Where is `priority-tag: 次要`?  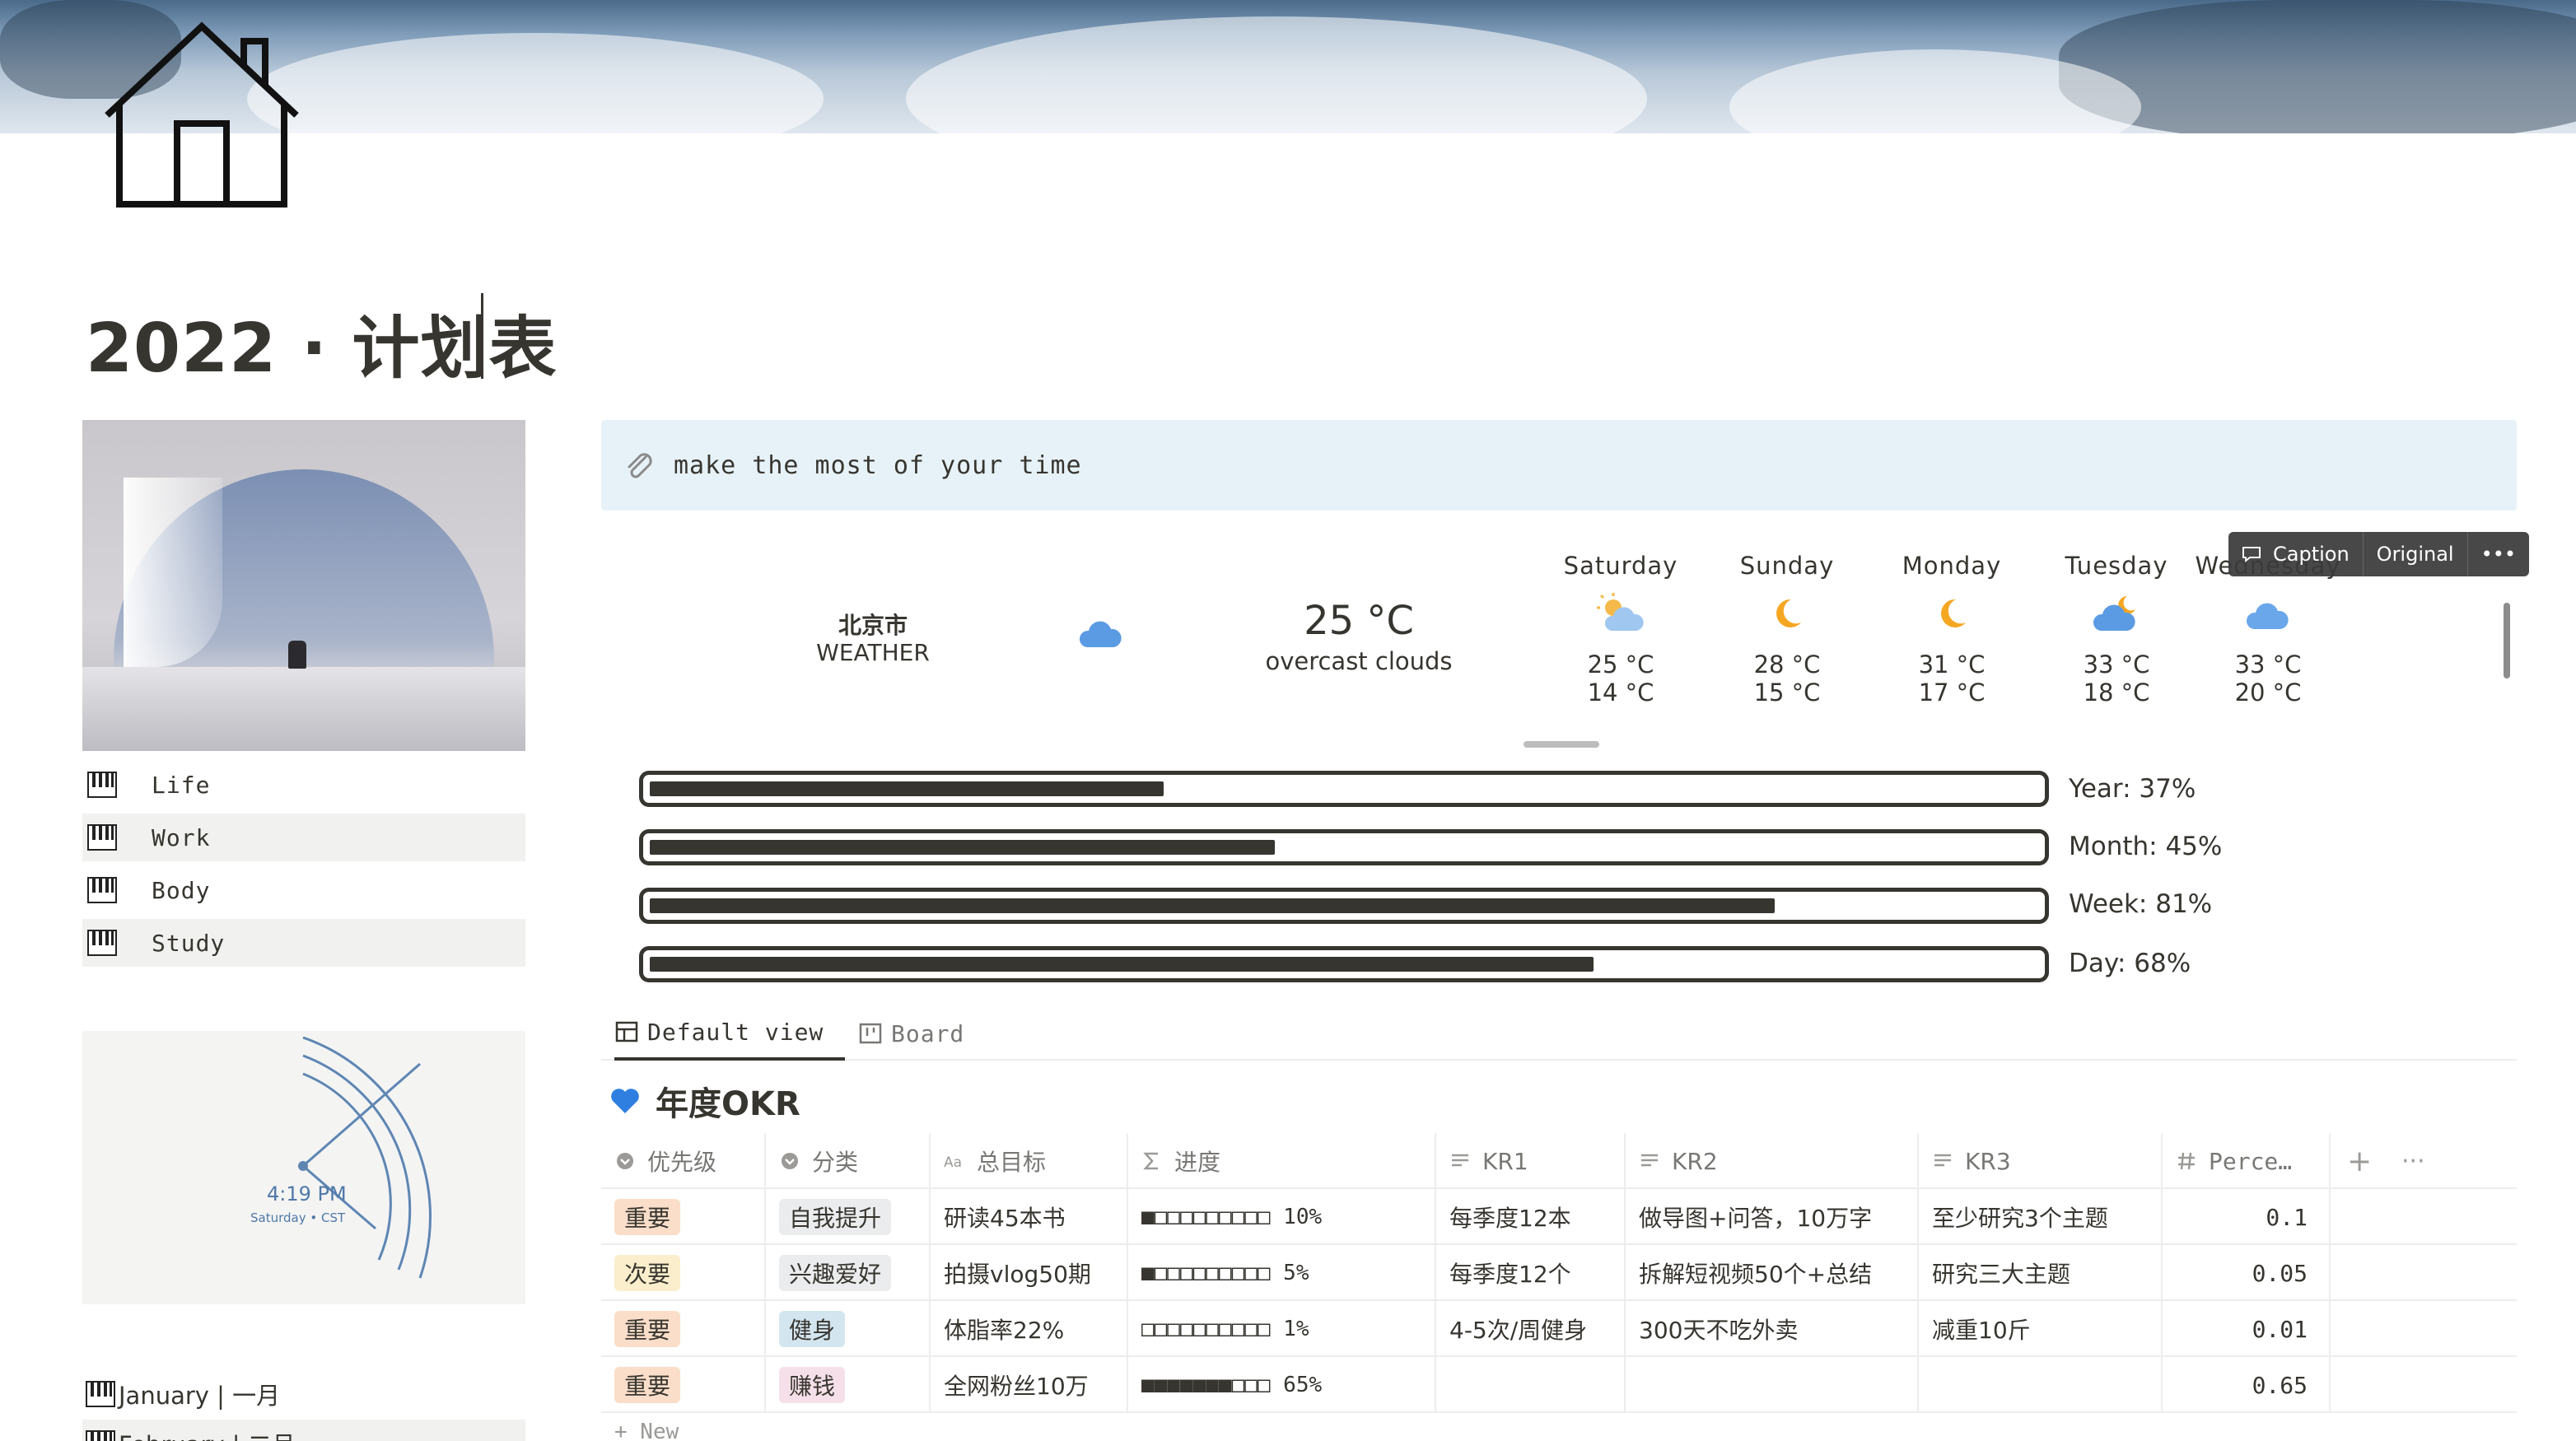
priority-tag: 次要 is located at coordinates (647, 1273).